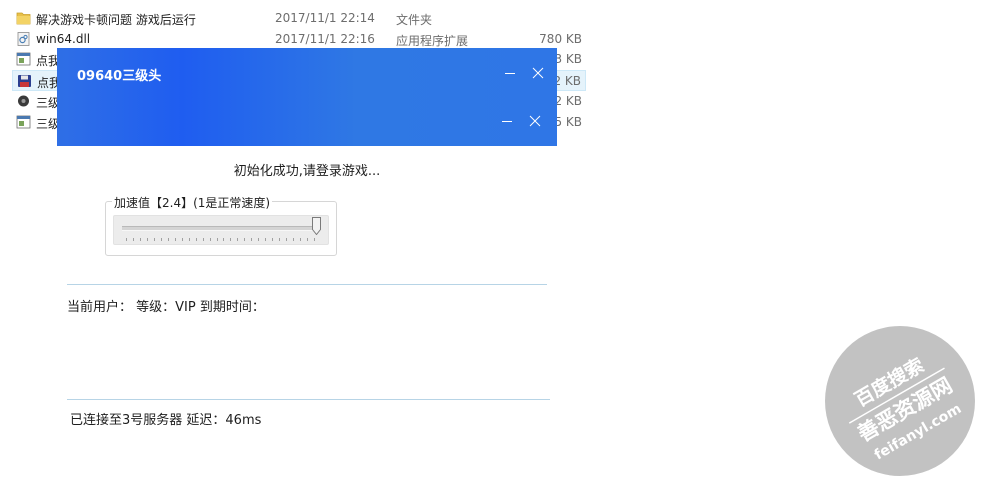 The height and width of the screenshot is (493, 986). I want to click on title-bar: 09640三级头, so click(307, 97).